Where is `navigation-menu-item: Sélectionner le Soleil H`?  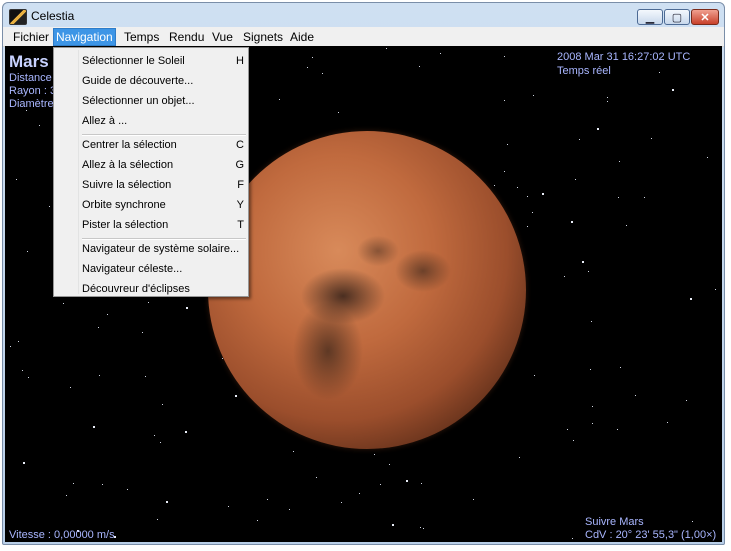
navigation-menu-item: Sélectionner le Soleil H is located at coordinates (165, 61).